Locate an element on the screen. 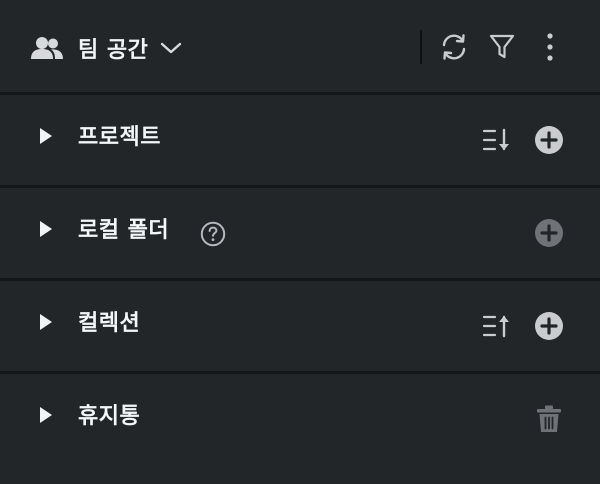 Image resolution: width=600 pixels, height=484 pixels. header-separator is located at coordinates (421, 47).